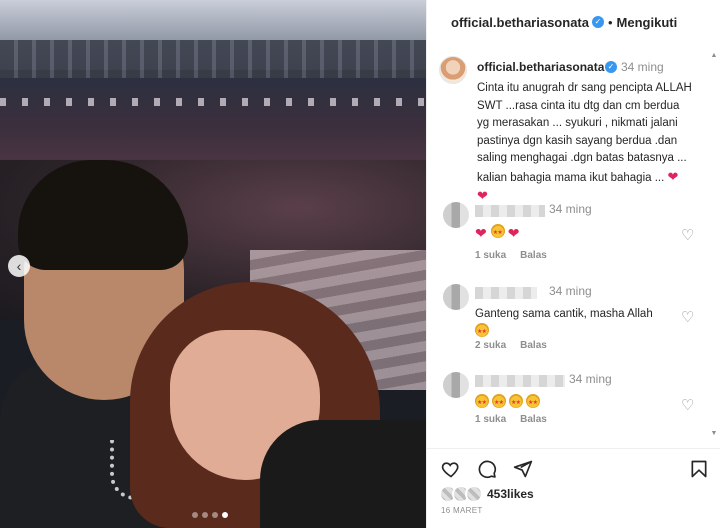  What do you see at coordinates (714, 56) in the screenshot?
I see `scroll-up-arrow-icon: ▲` at bounding box center [714, 56].